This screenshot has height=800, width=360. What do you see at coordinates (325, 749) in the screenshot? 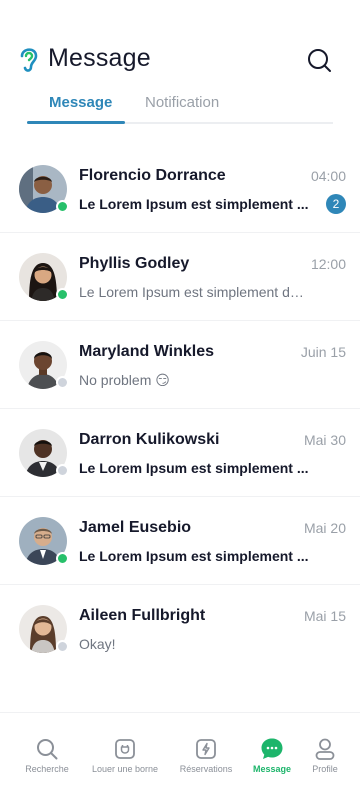
I see `user-icon` at bounding box center [325, 749].